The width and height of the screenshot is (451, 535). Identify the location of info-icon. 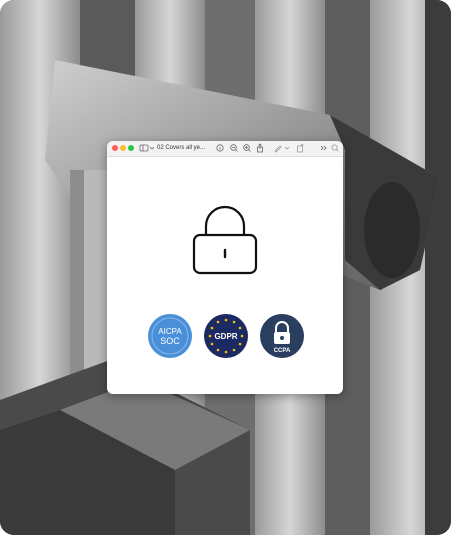
(220, 148).